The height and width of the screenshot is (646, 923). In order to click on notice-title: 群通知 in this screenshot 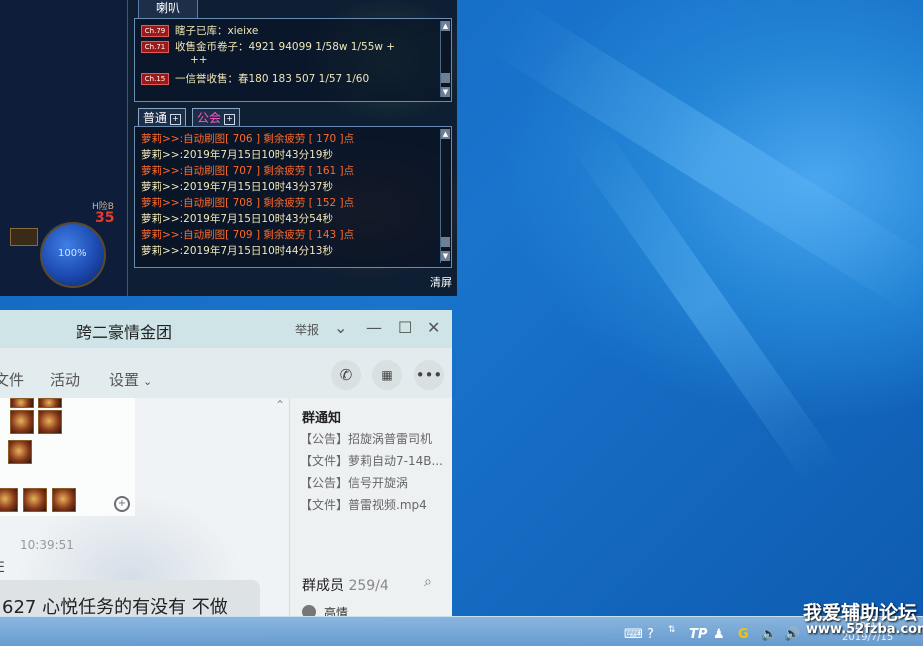, I will do `click(322, 418)`.